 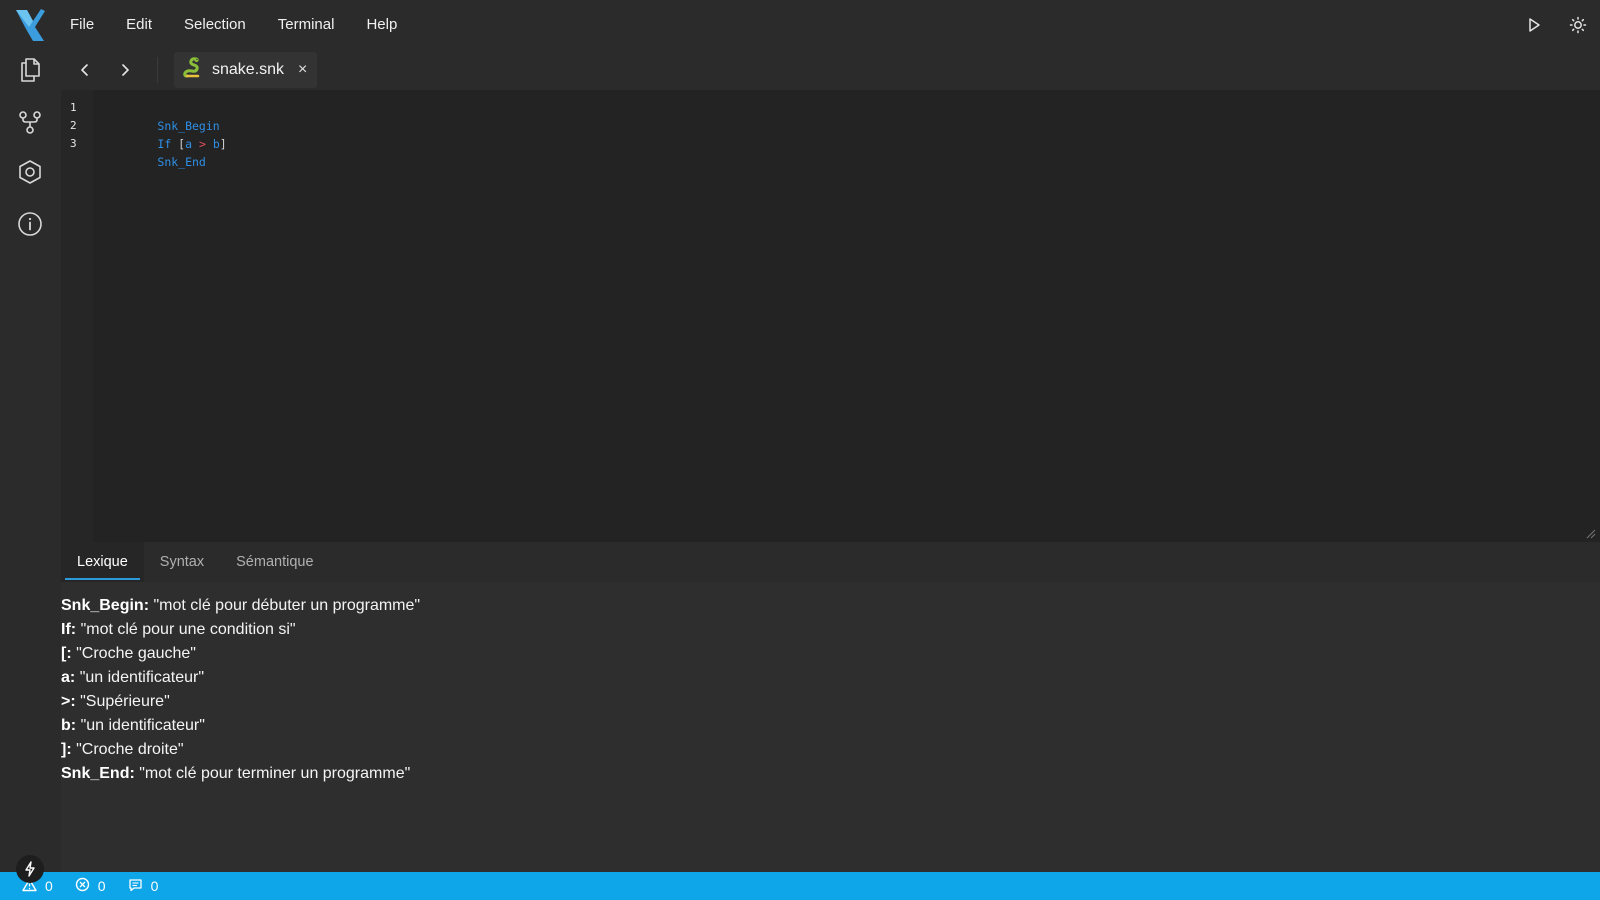 I want to click on top-actions, so click(x=1556, y=25).